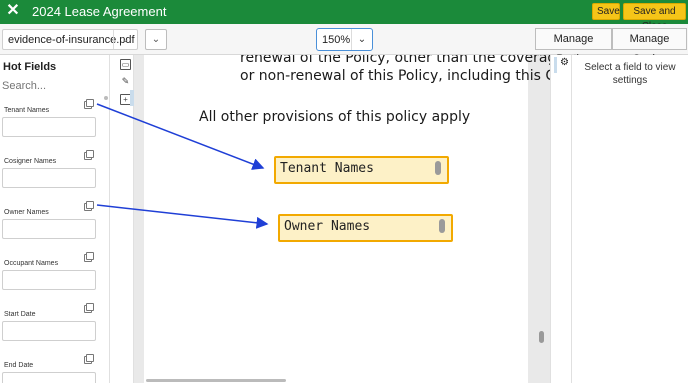 This screenshot has width=688, height=383. I want to click on document-title: 2024 Lease Agreement, so click(99, 11).